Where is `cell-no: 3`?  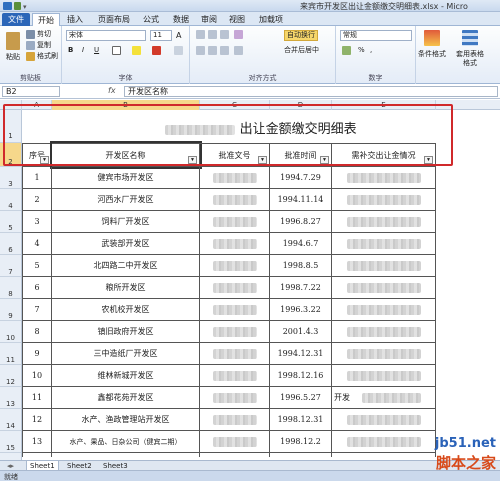 cell-no: 3 is located at coordinates (37, 222).